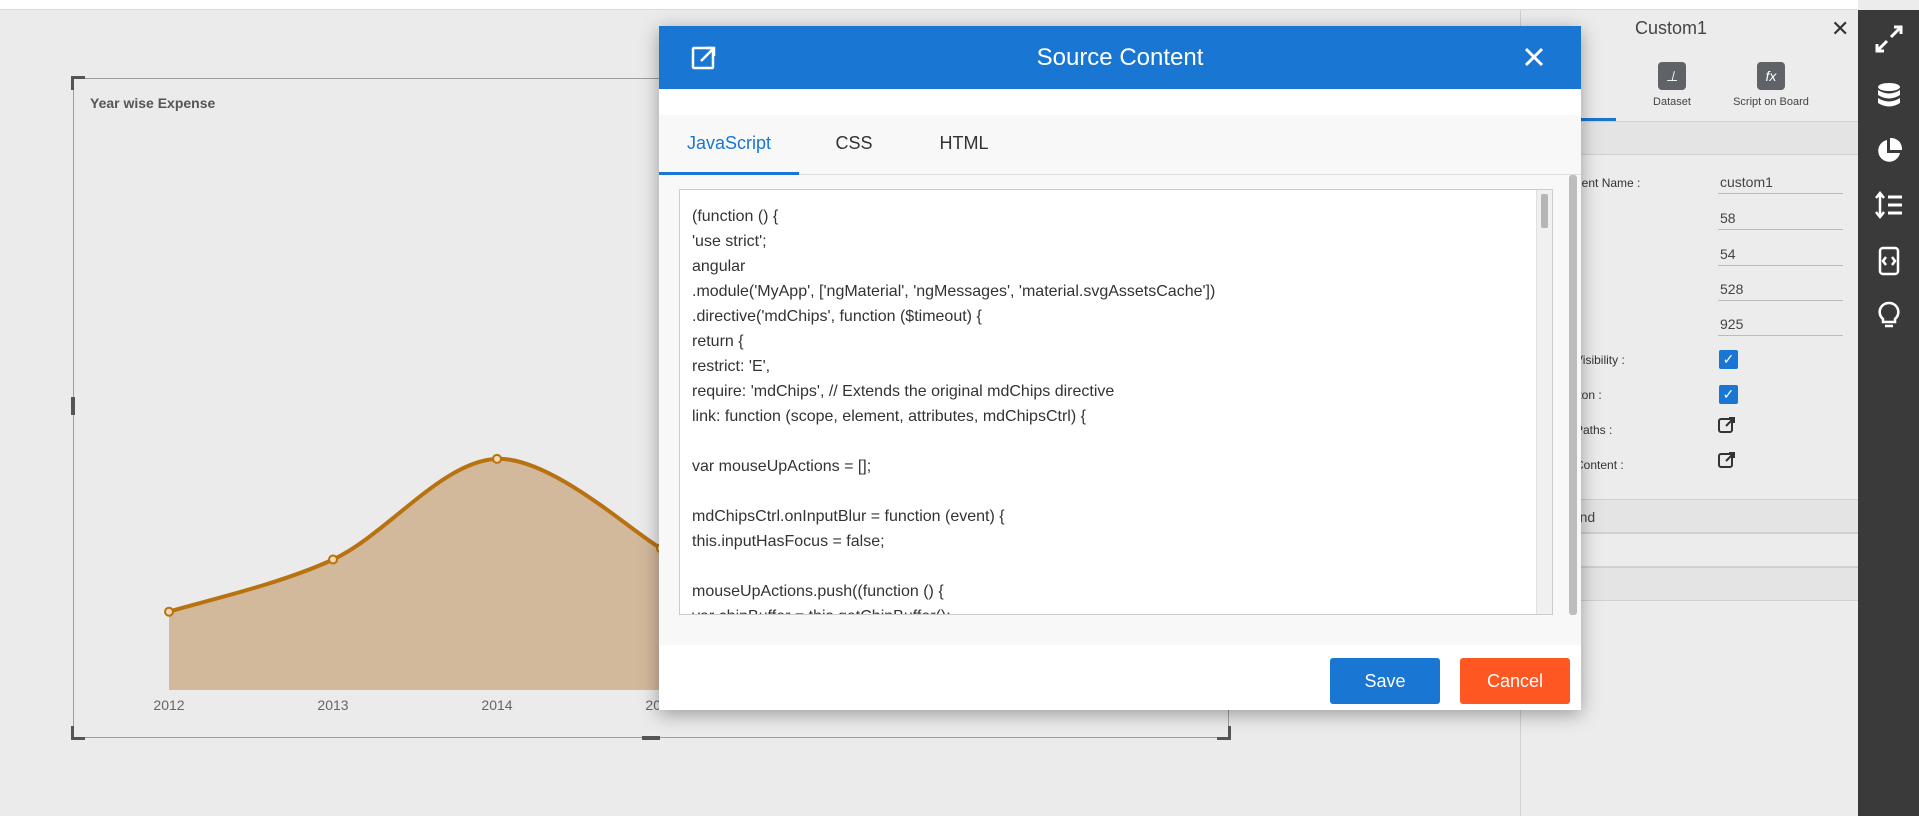  I want to click on script-icon, so click(1889, 261).